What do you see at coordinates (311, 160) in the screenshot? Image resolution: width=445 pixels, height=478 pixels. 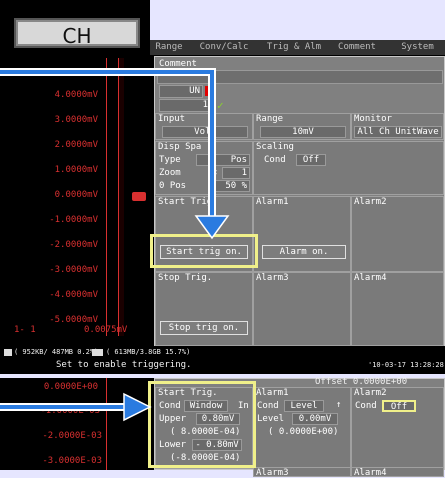 I see `scaling-cond-value: Off` at bounding box center [311, 160].